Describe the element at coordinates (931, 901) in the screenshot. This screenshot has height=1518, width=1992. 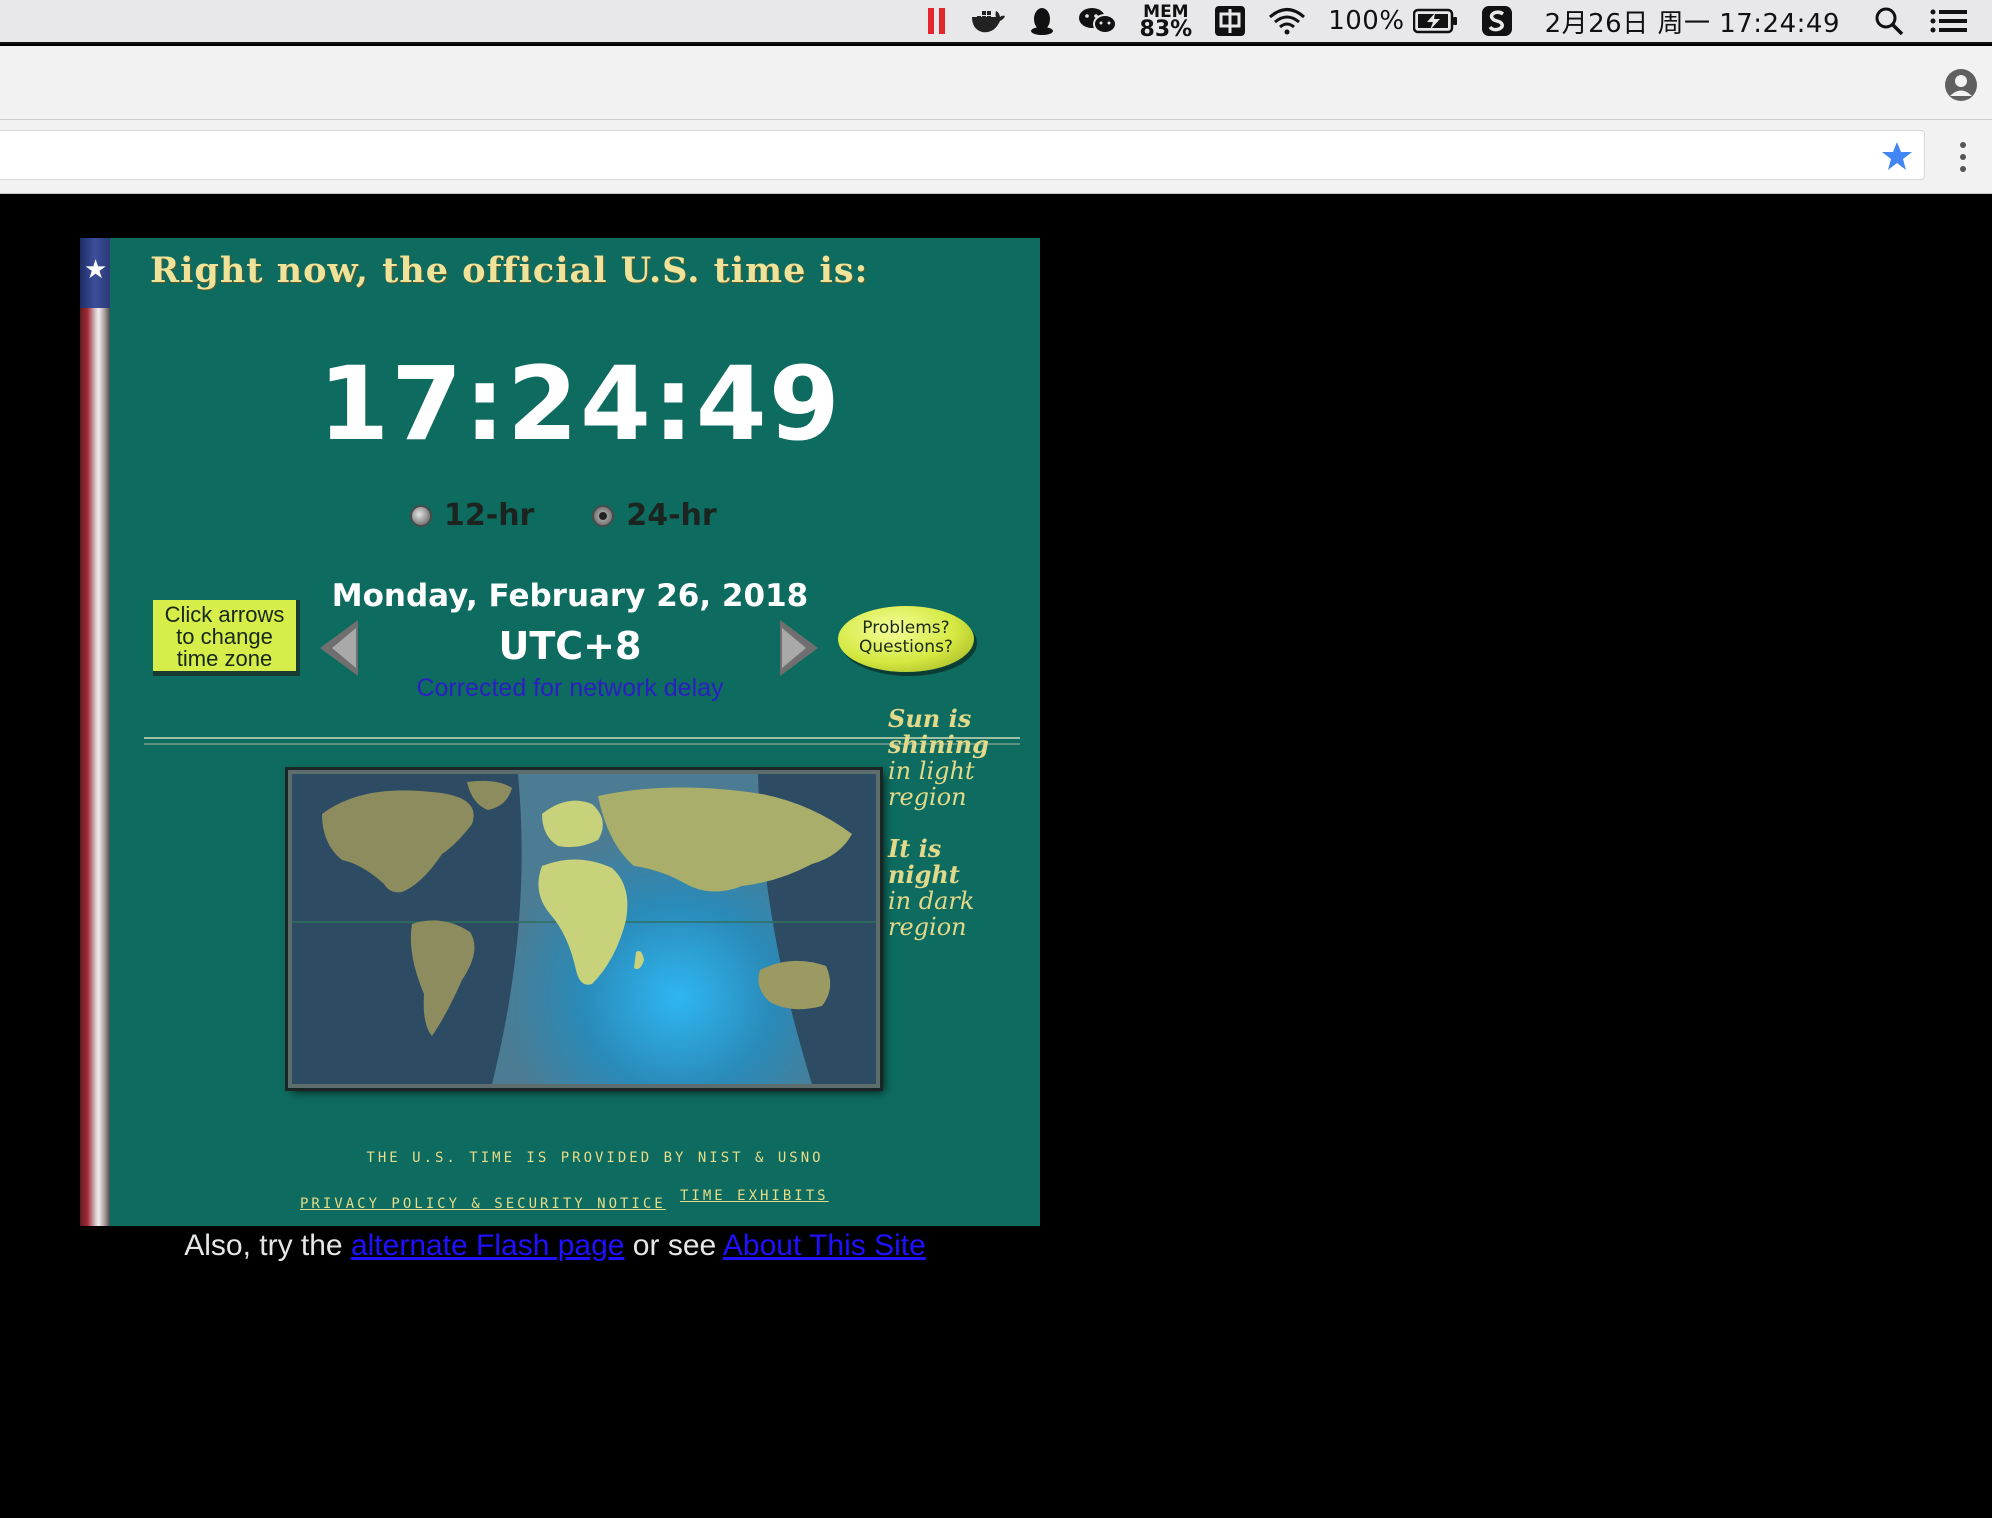
I see `legend-night-line-3: in dark` at that location.